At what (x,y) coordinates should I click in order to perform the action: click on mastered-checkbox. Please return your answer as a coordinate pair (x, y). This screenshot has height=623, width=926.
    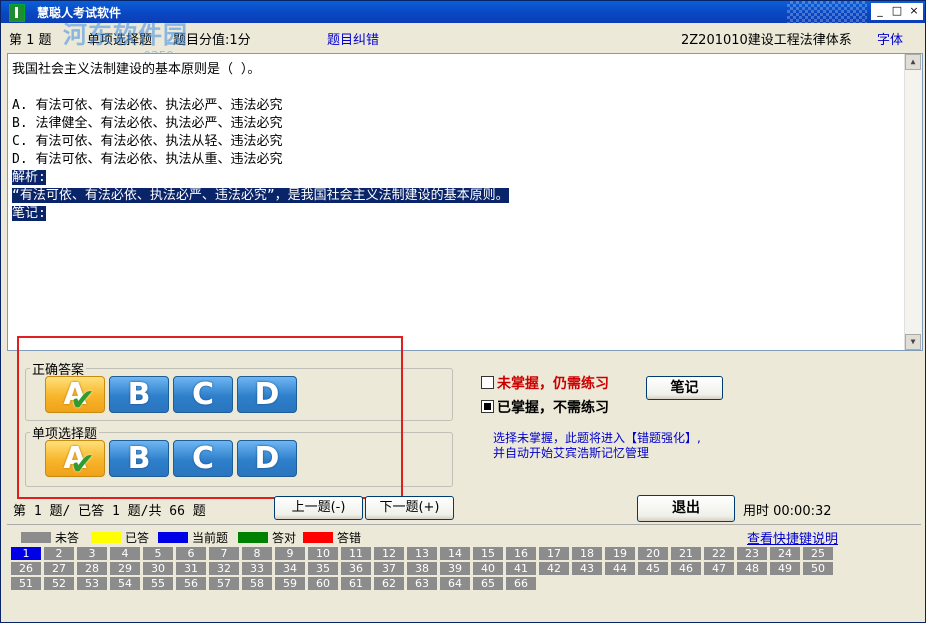
    Looking at the image, I should click on (487, 406).